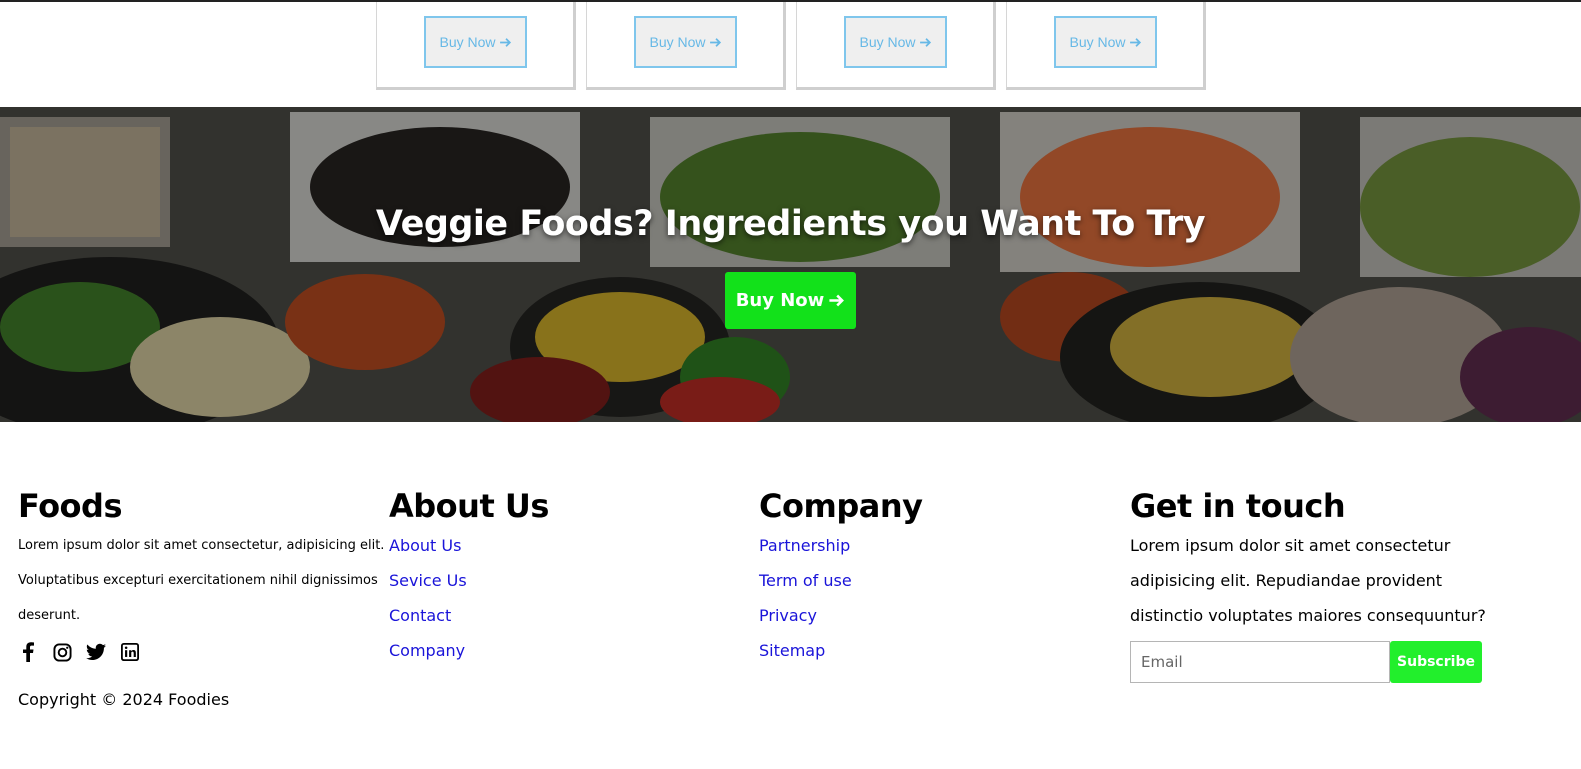  What do you see at coordinates (790, 53) in the screenshot?
I see `product-cards-strip: Buy Now Buy Now Buy Now Buy Now` at bounding box center [790, 53].